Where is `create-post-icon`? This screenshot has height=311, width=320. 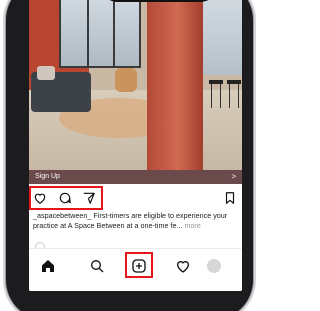 create-post-icon is located at coordinates (139, 266).